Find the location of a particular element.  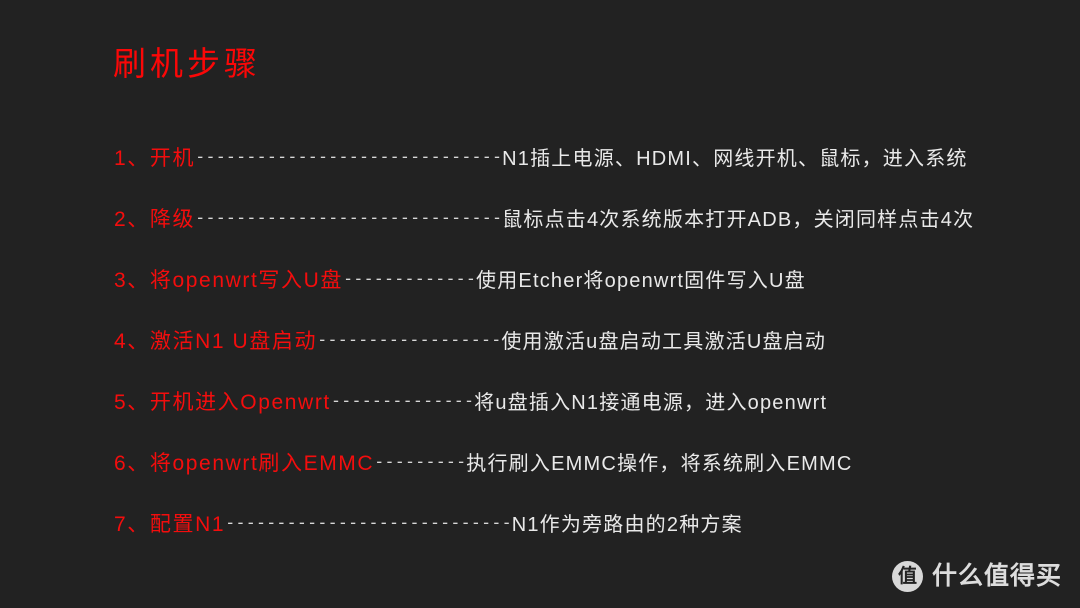

step-description: 鼠标点击4次系统版本打开ADB，关闭同样点击4次 is located at coordinates (738, 219).